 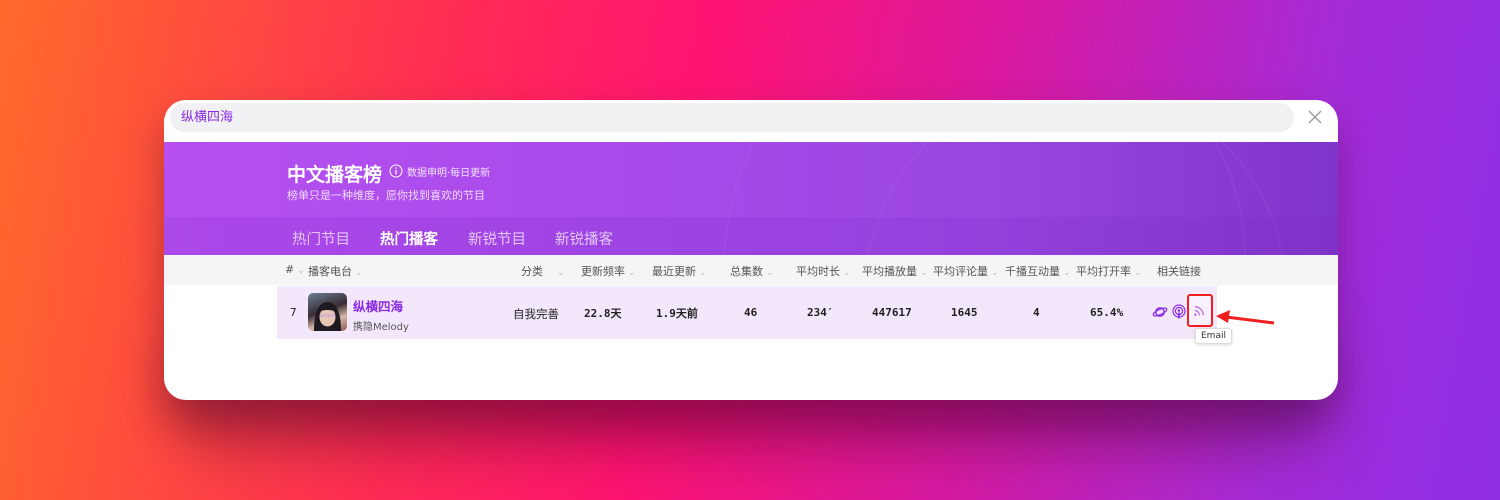 What do you see at coordinates (207, 117) in the screenshot?
I see `search-query: 纵横四海` at bounding box center [207, 117].